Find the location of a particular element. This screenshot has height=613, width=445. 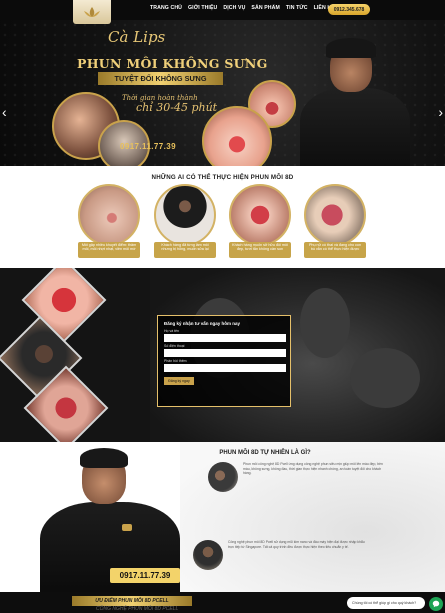

hero-brand: Cà Lips is located at coordinates (137, 37).